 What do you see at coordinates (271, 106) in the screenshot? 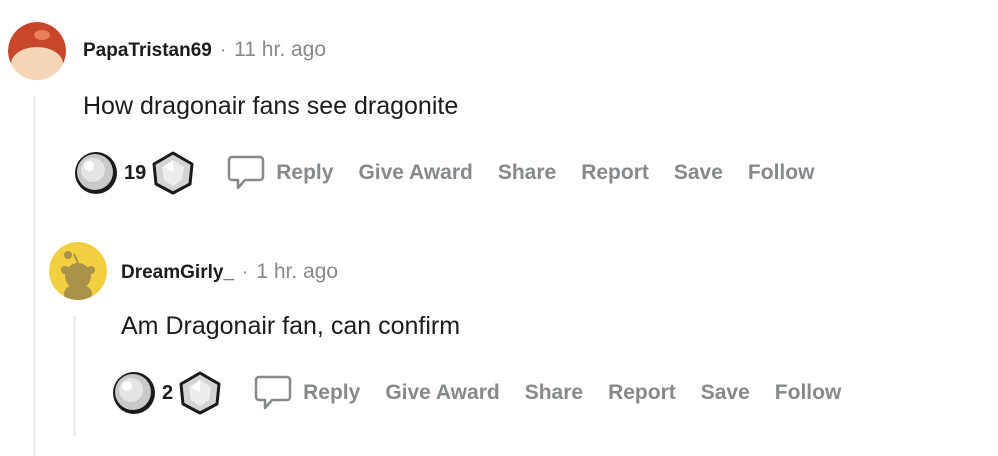
I see `comment-body: How dragonair fans see dragonite` at bounding box center [271, 106].